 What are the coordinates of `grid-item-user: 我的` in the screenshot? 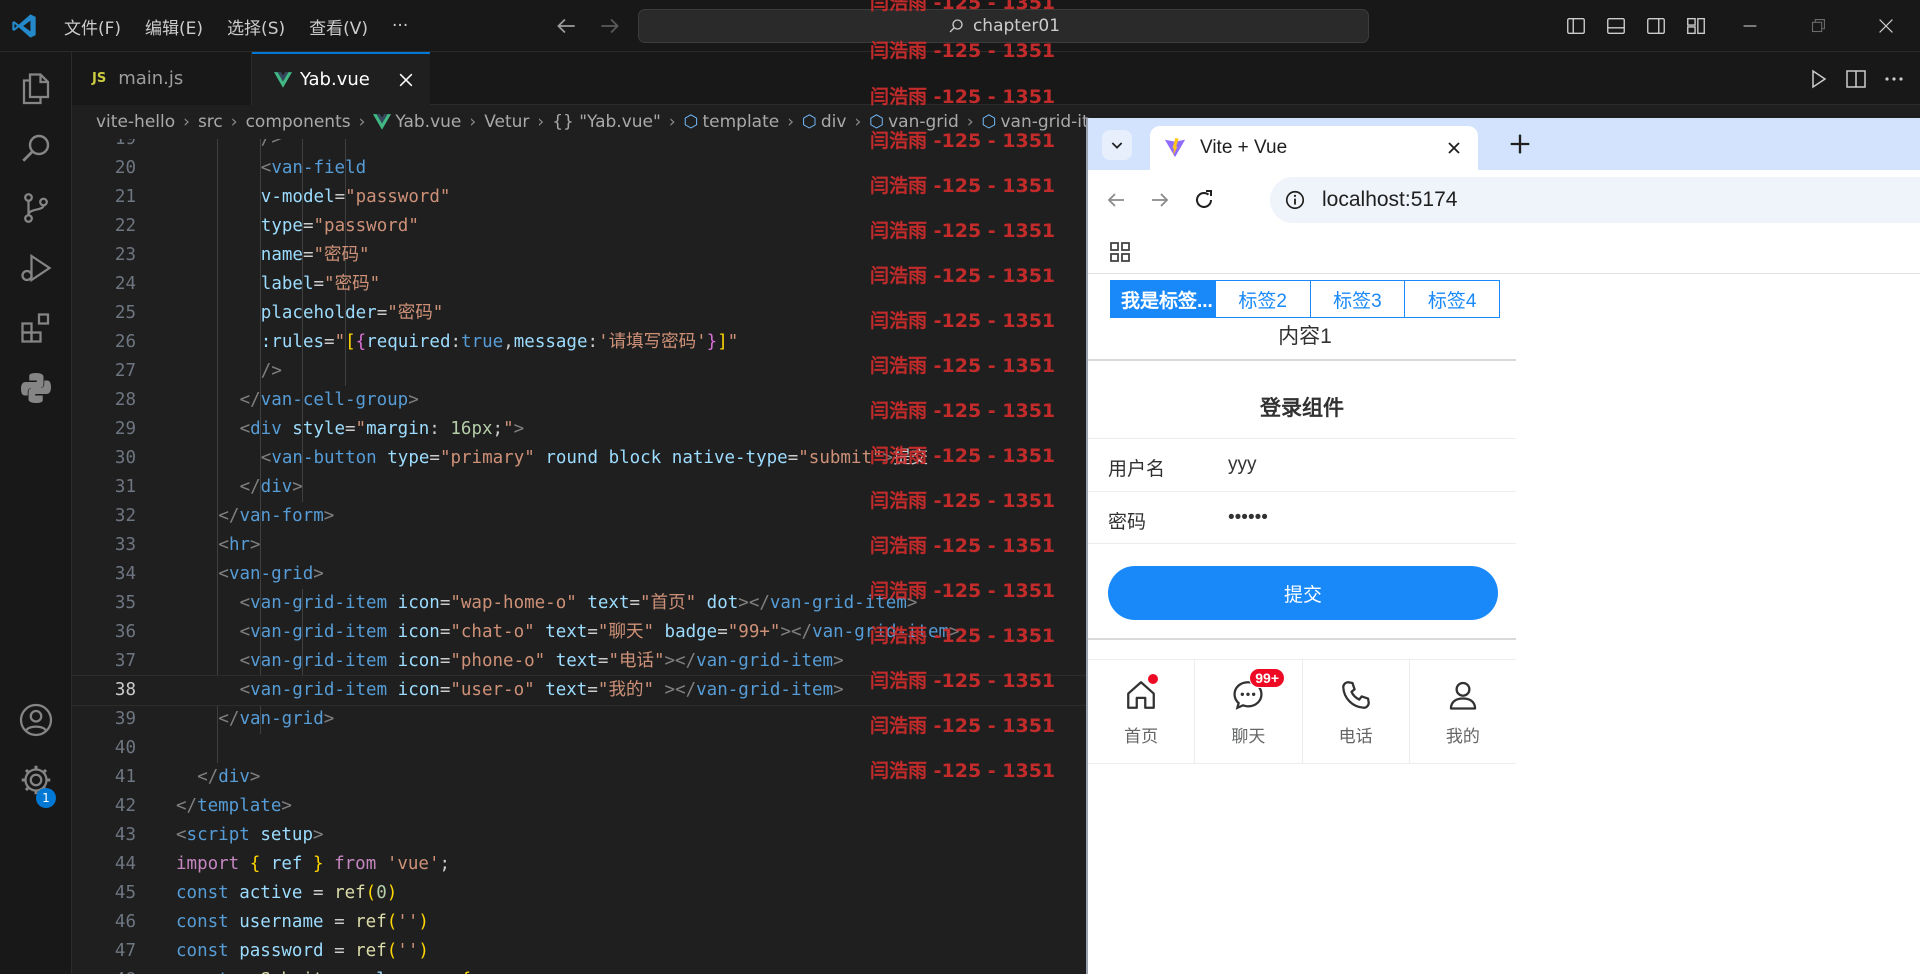 It's located at (1463, 711).